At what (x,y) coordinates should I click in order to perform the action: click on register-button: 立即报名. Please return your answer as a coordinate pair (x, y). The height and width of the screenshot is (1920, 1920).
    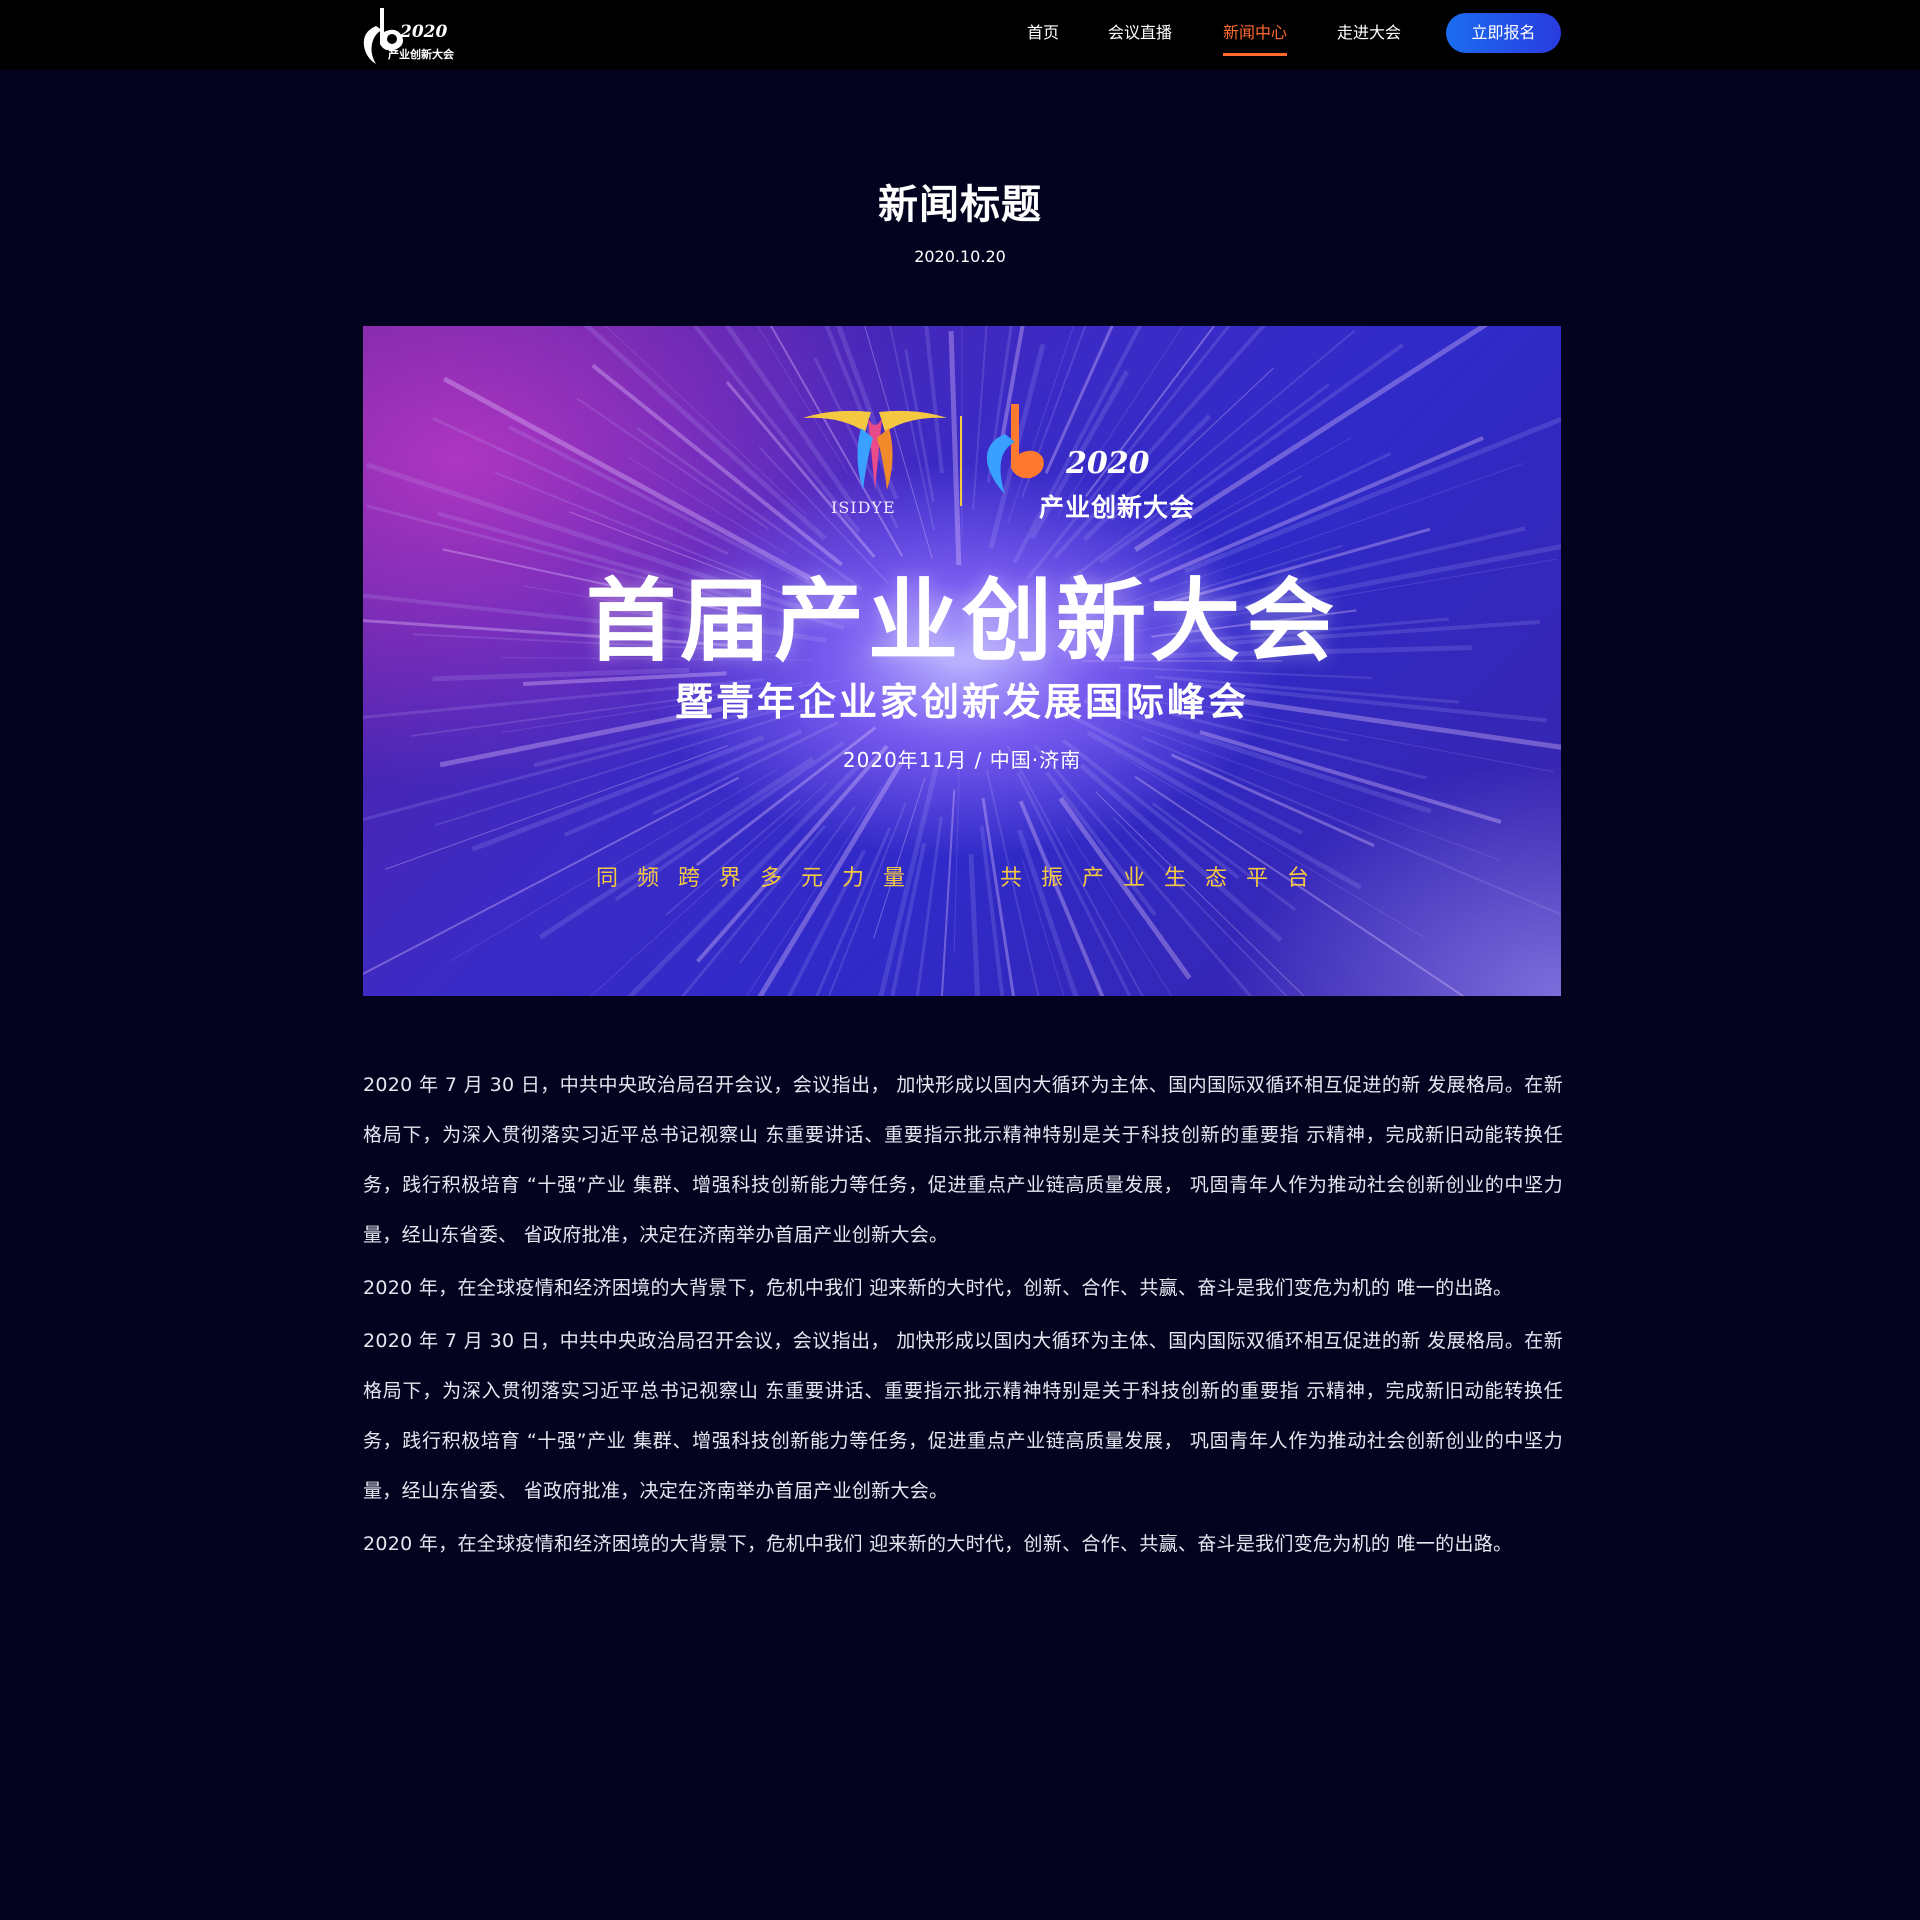
    Looking at the image, I should click on (1503, 33).